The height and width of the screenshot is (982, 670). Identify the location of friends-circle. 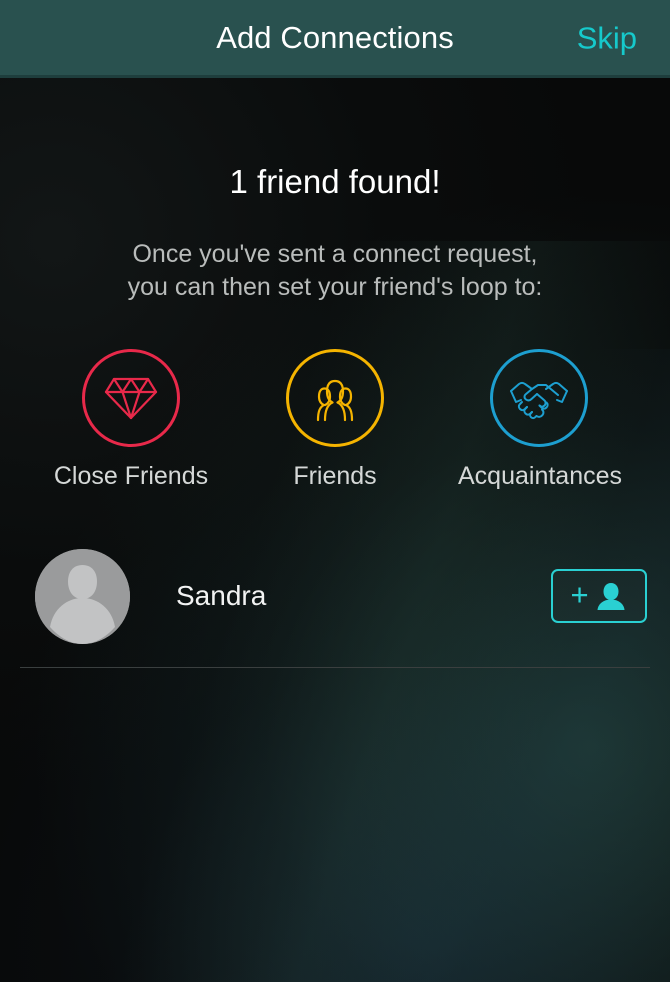
(335, 398).